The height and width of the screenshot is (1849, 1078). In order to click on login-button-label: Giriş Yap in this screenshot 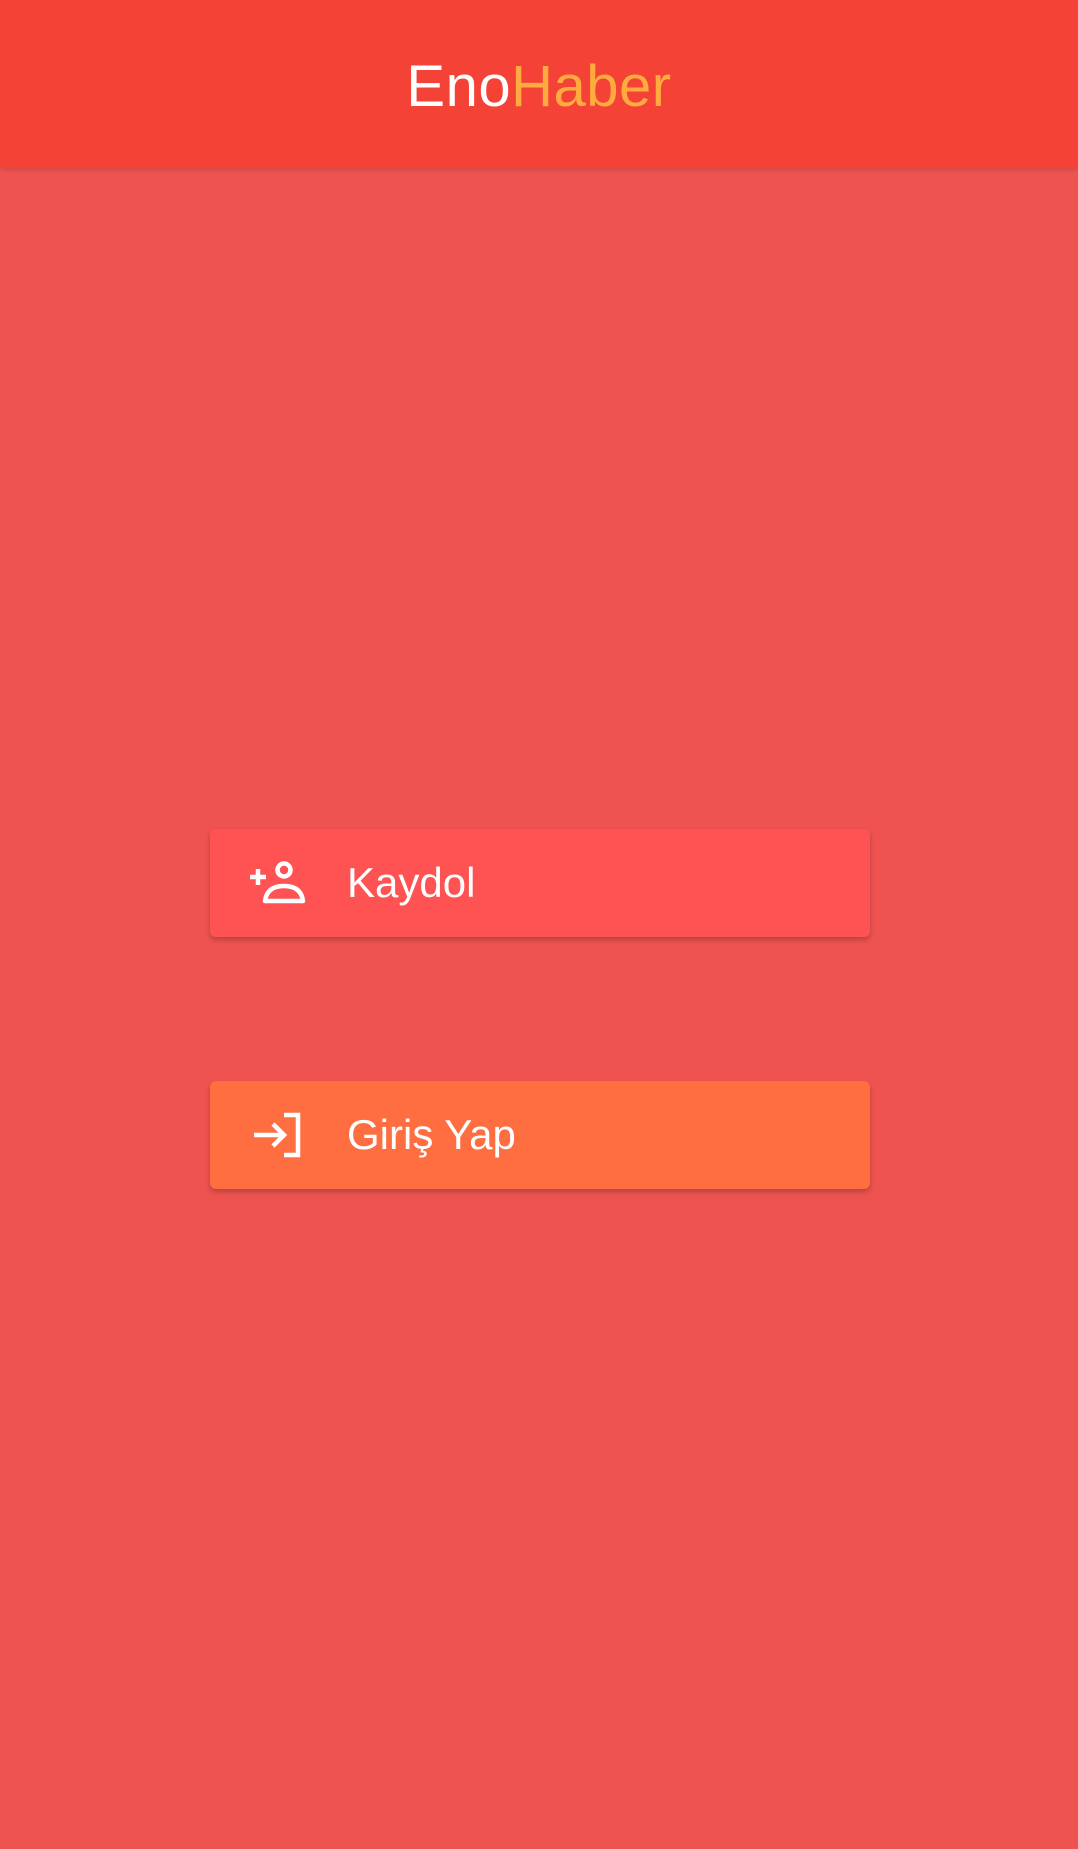, I will do `click(431, 1134)`.